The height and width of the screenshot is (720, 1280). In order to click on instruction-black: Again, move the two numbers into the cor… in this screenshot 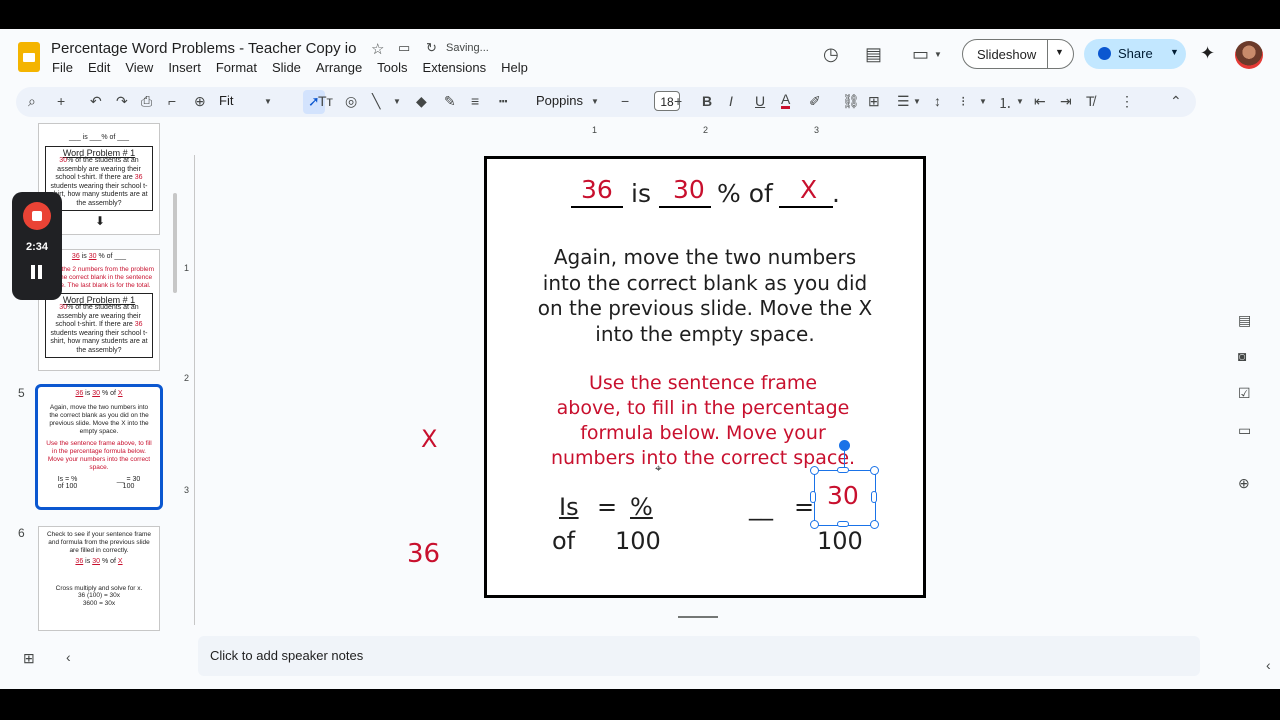, I will do `click(705, 296)`.